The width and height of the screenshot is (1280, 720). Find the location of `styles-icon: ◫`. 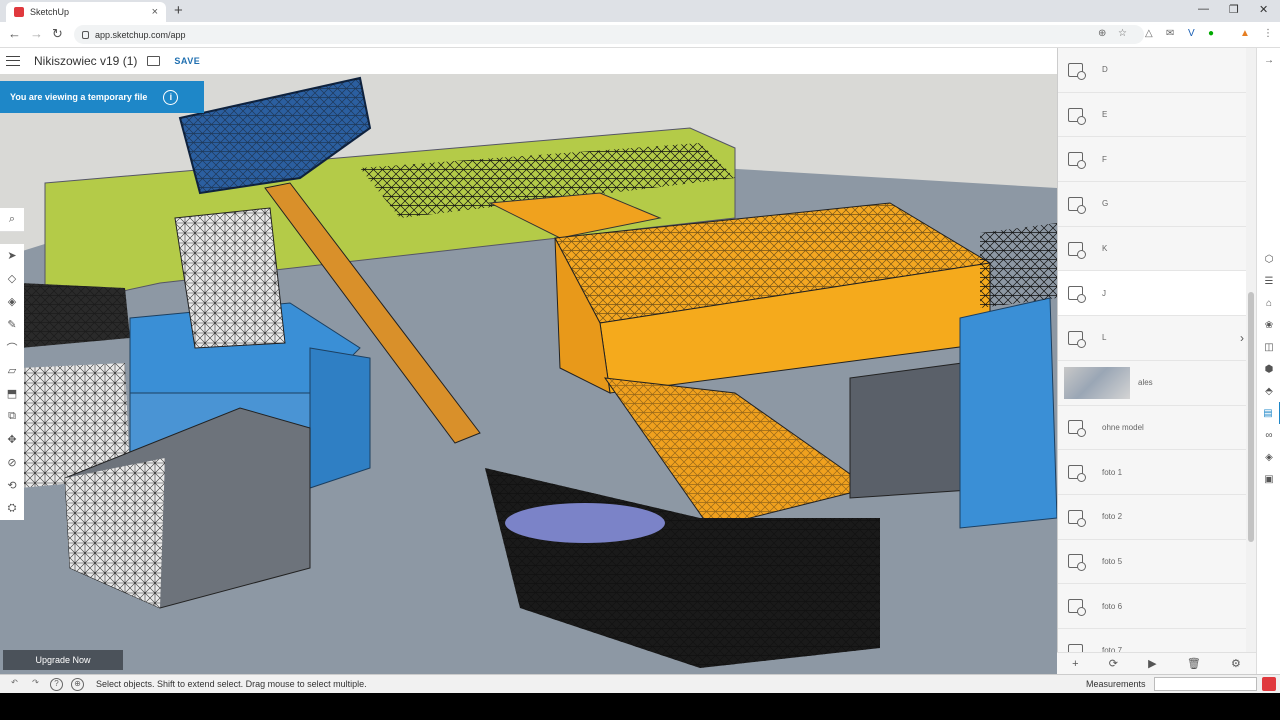

styles-icon: ◫ is located at coordinates (1268, 347).